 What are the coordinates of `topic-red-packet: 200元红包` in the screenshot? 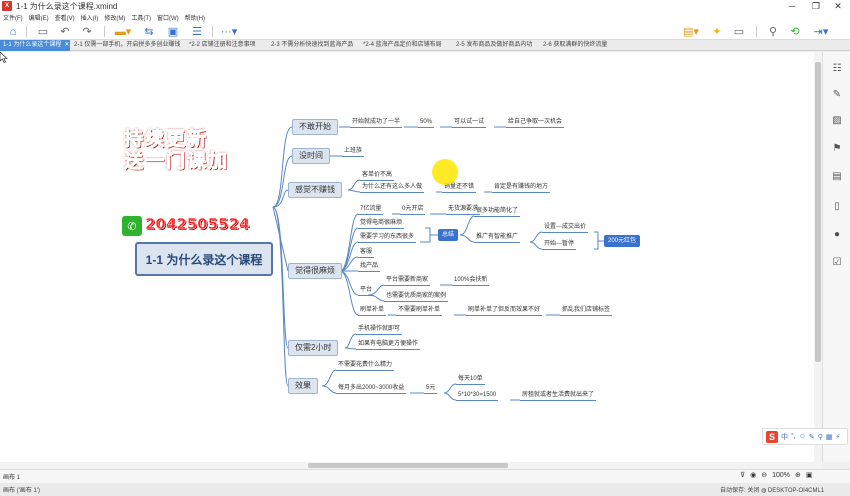 It's located at (622, 241).